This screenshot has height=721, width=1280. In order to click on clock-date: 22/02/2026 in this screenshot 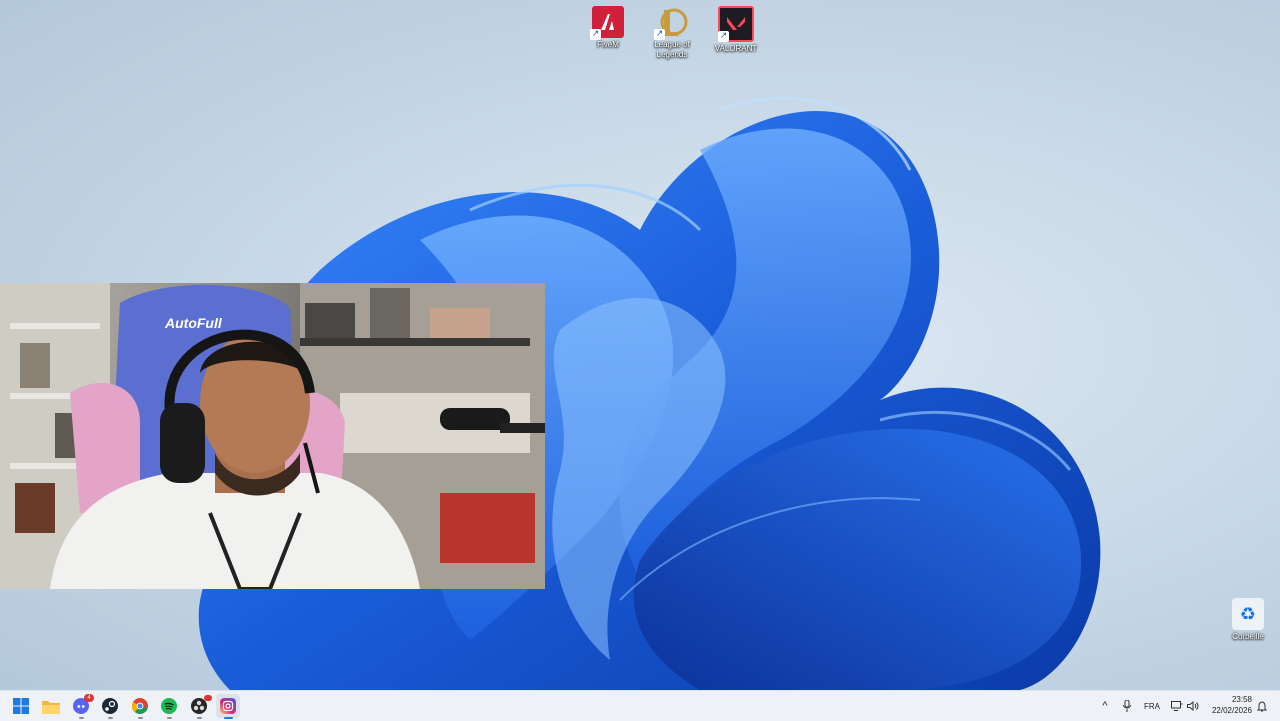, I will do `click(1231, 710)`.